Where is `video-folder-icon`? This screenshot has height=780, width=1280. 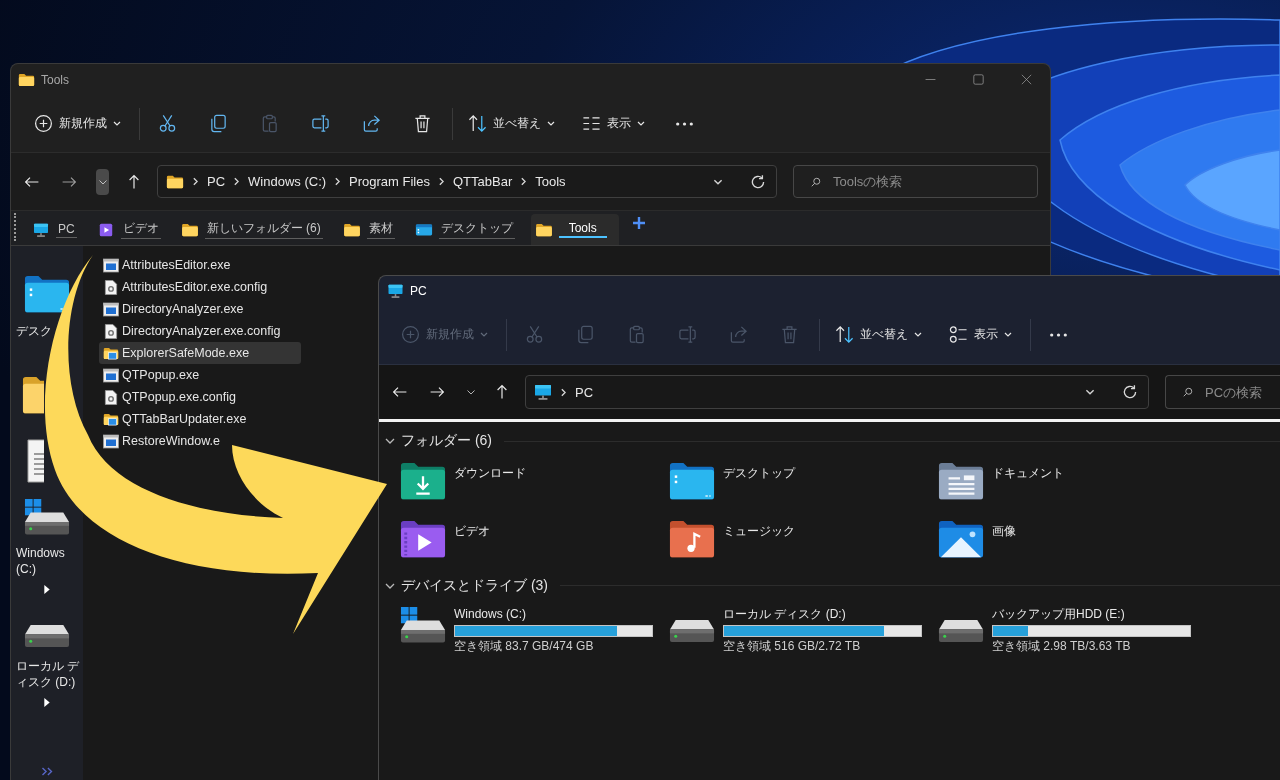 video-folder-icon is located at coordinates (423, 539).